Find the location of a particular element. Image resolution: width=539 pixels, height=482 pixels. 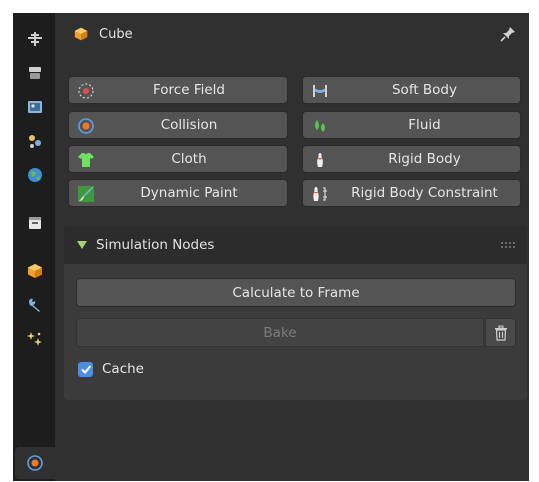

output-icon is located at coordinates (35, 107).